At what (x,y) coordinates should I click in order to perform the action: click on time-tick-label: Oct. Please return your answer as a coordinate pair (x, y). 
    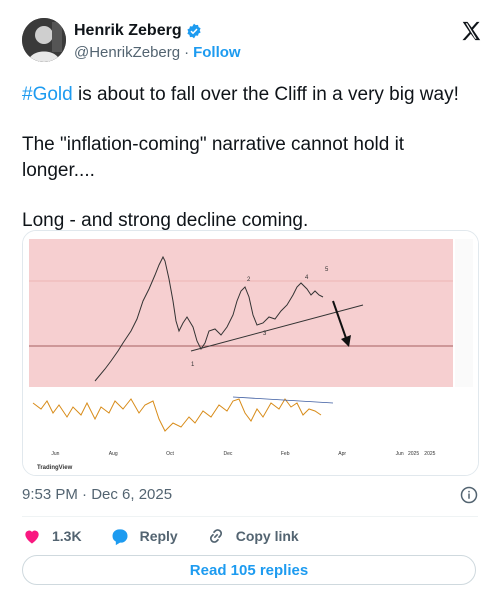
    Looking at the image, I should click on (170, 454).